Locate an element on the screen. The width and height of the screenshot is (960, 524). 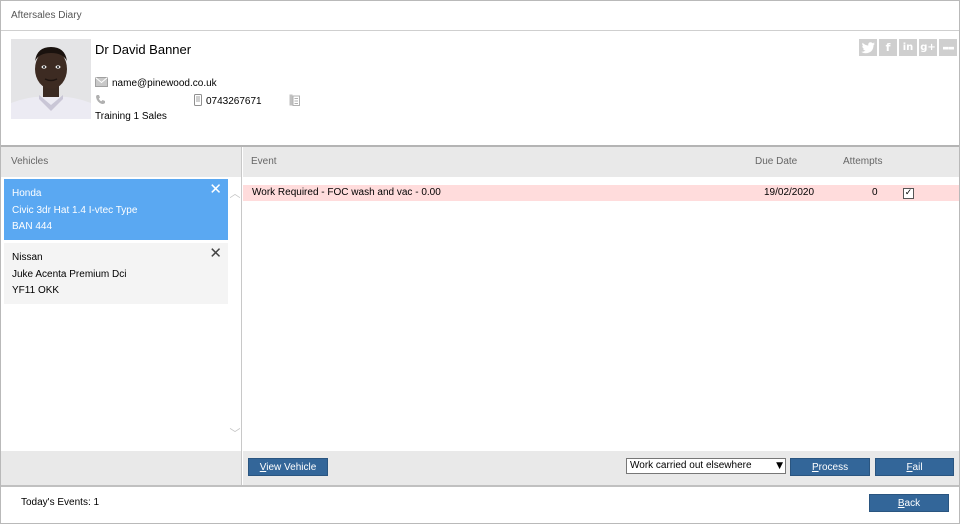
vehicle-reg: BAN 444 is located at coordinates (32, 226).